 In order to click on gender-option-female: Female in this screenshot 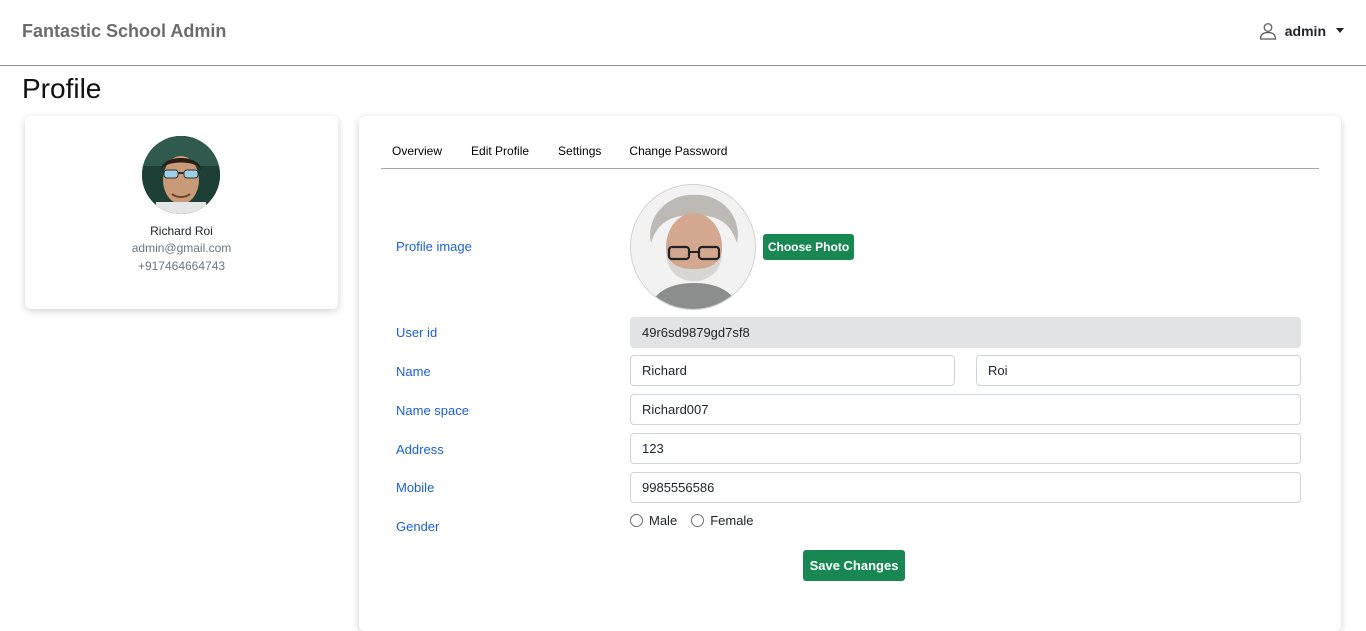, I will do `click(722, 520)`.